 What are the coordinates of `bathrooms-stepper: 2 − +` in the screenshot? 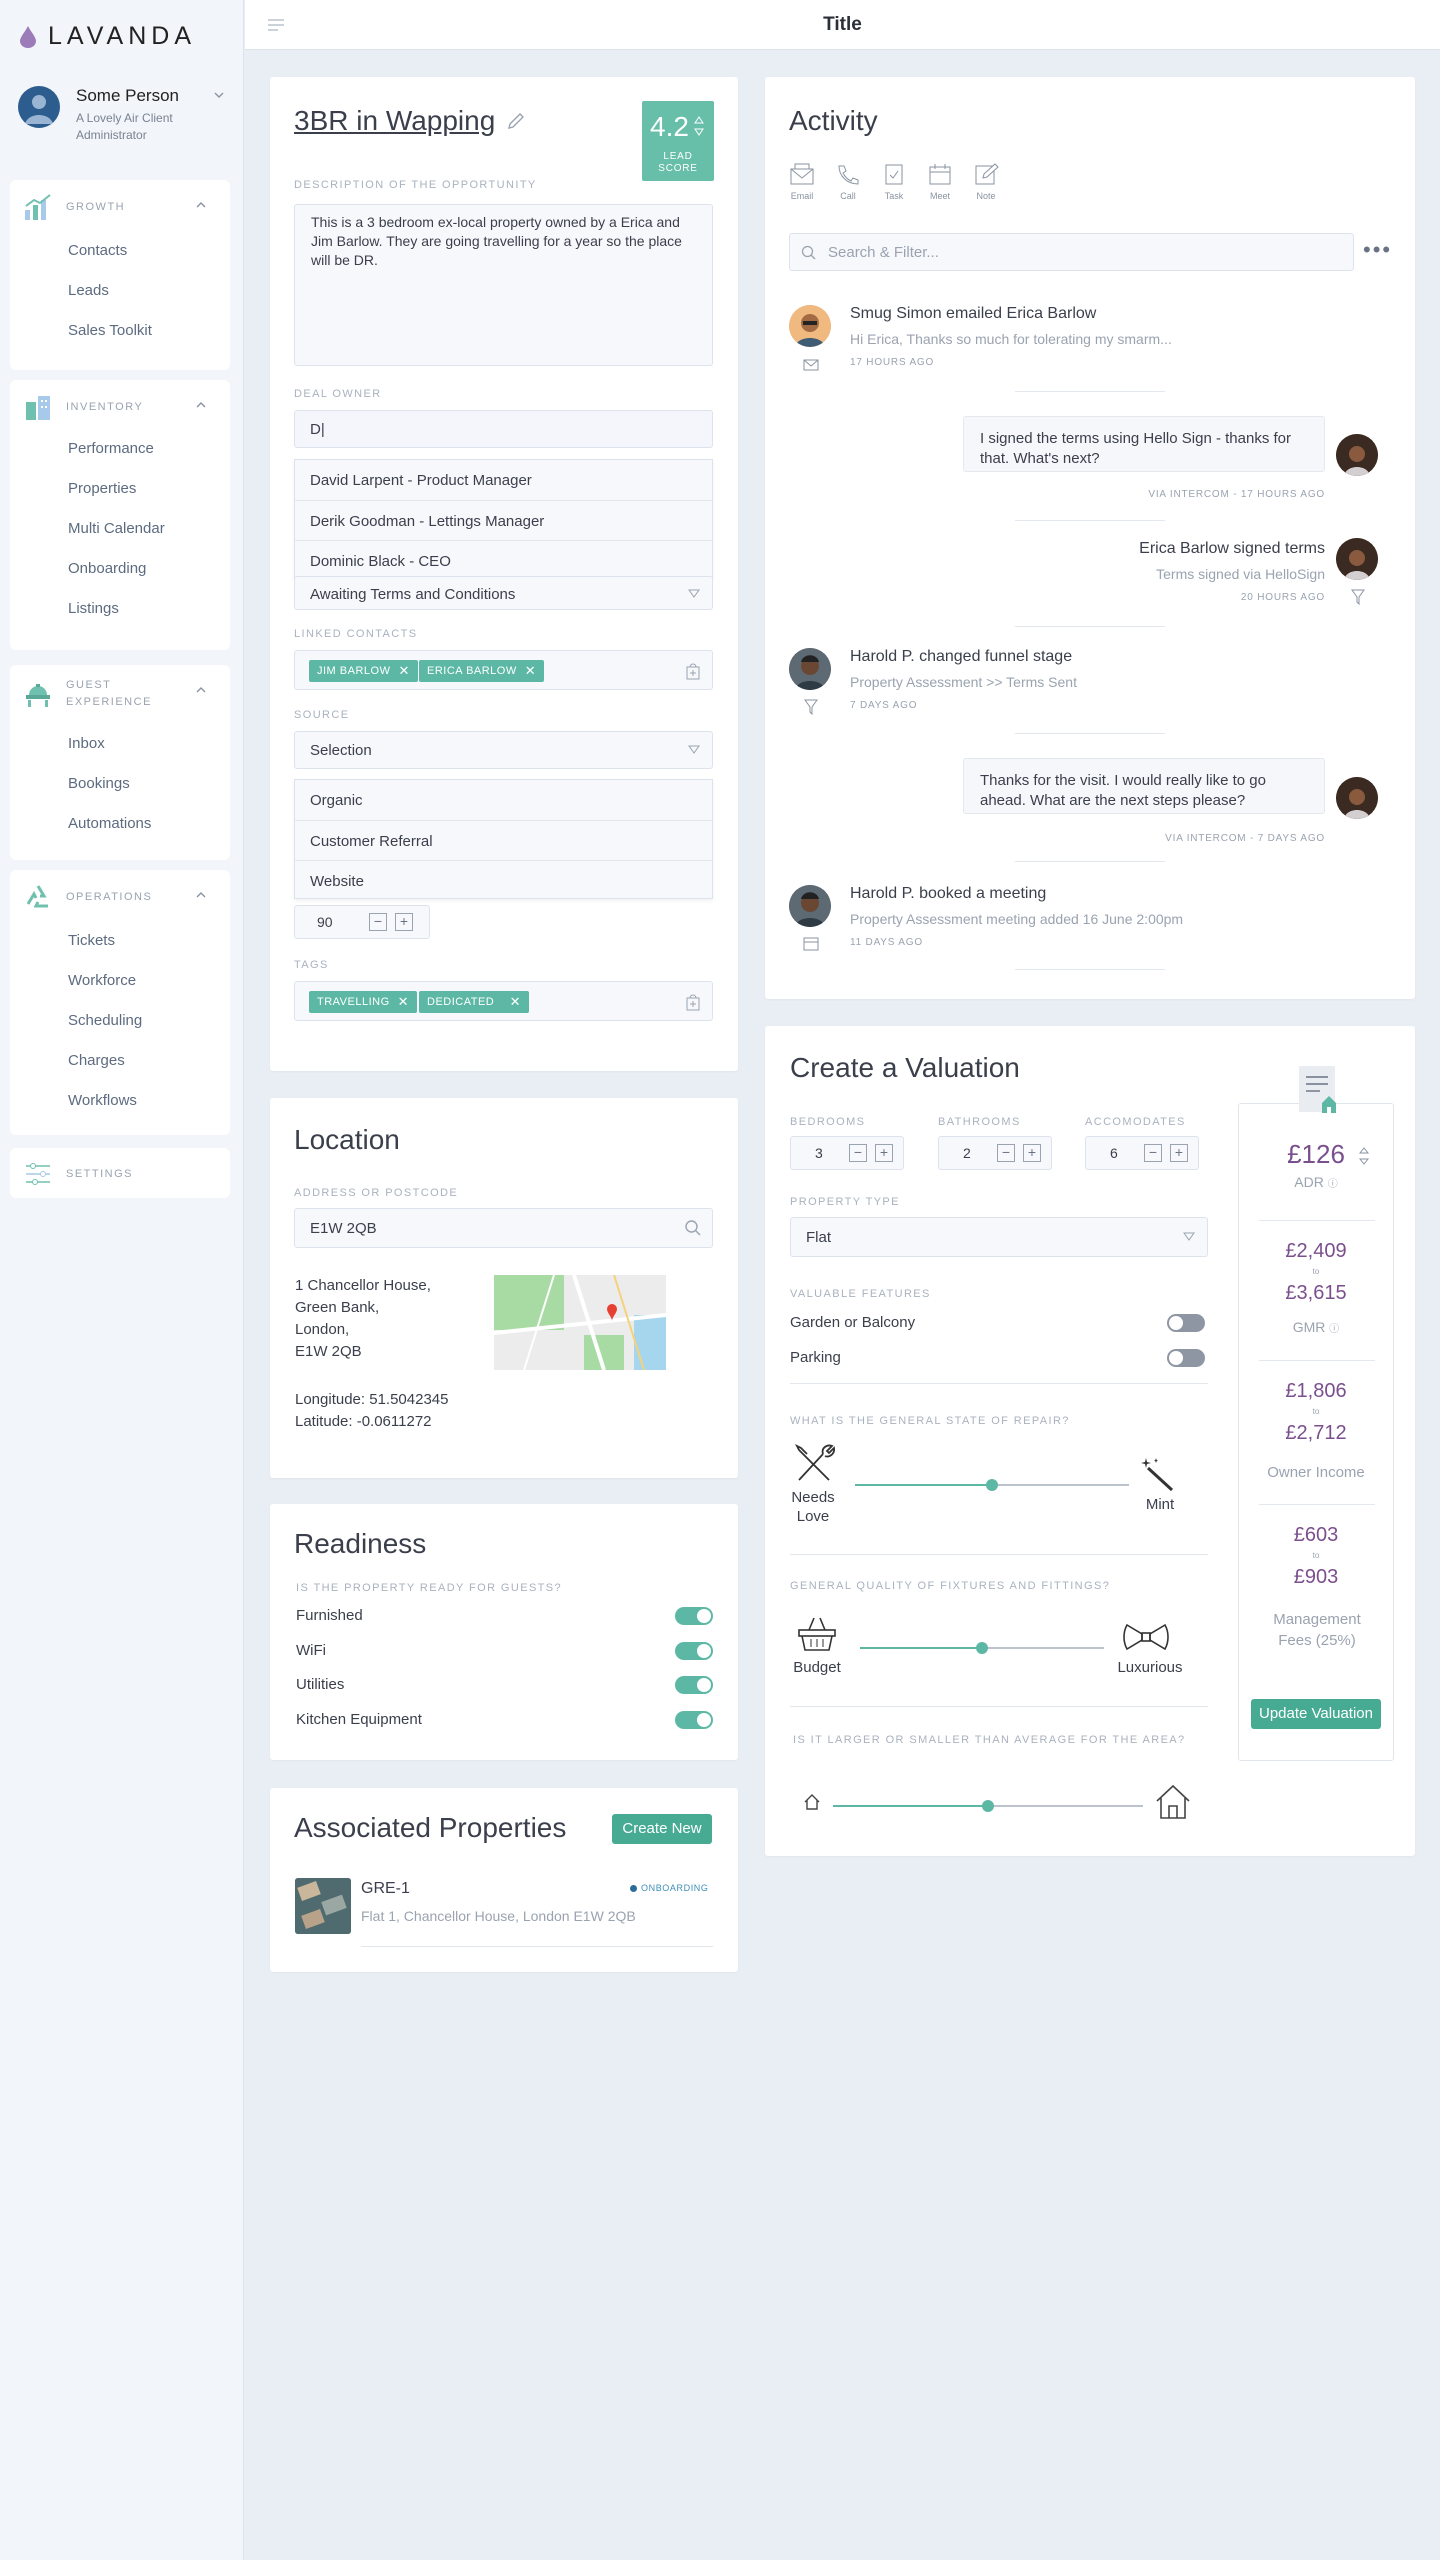 It's located at (995, 1153).